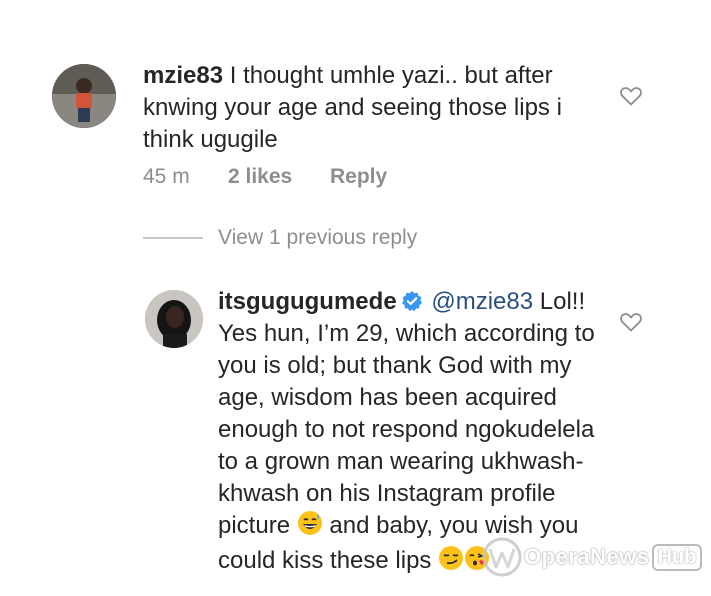 This screenshot has height=596, width=711. I want to click on watermark-text: OperaNews, so click(587, 556).